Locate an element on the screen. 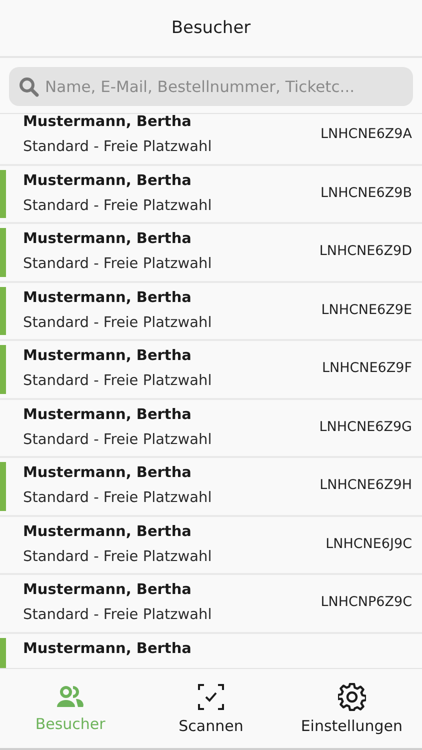 The width and height of the screenshot is (422, 750). ticket-code: LNHCNE6Z9B is located at coordinates (366, 192).